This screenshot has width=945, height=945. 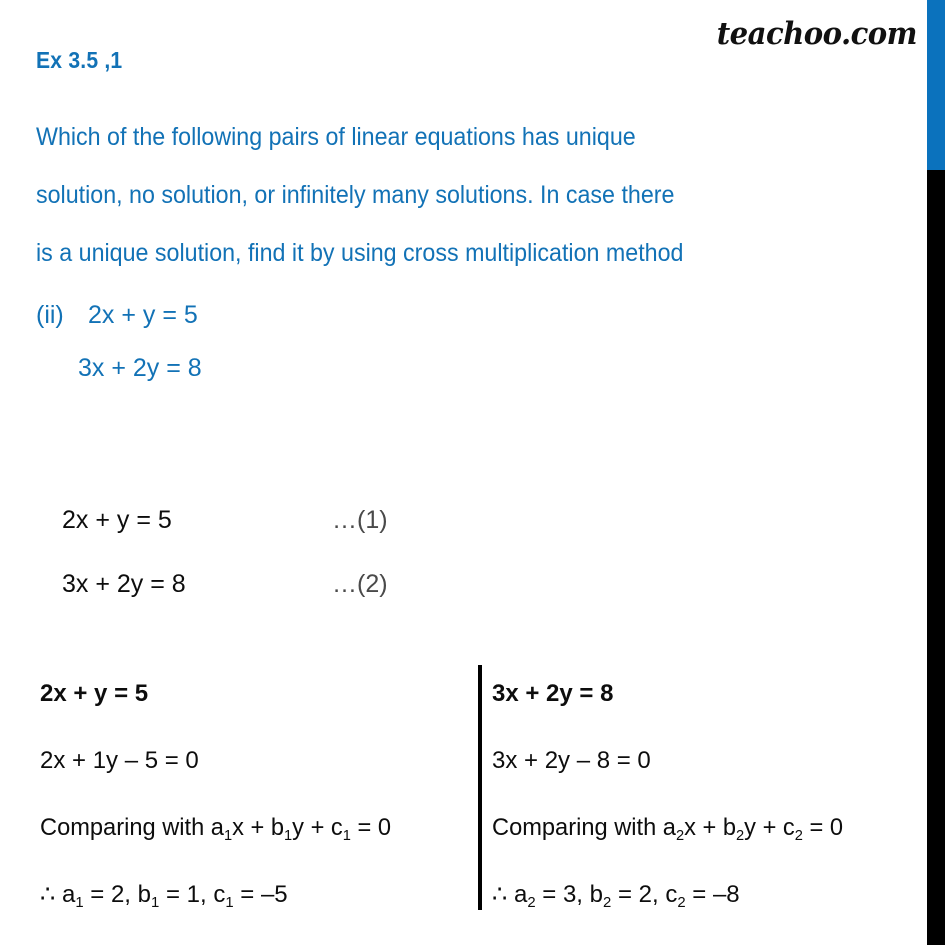 I want to click on left-coef-b-value: = 1,, so click(x=186, y=894).